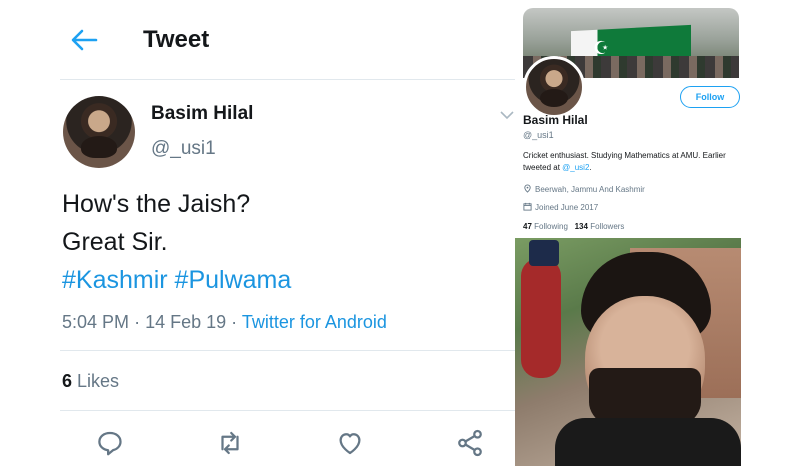  I want to click on profile-handle: @_usi1, so click(538, 135).